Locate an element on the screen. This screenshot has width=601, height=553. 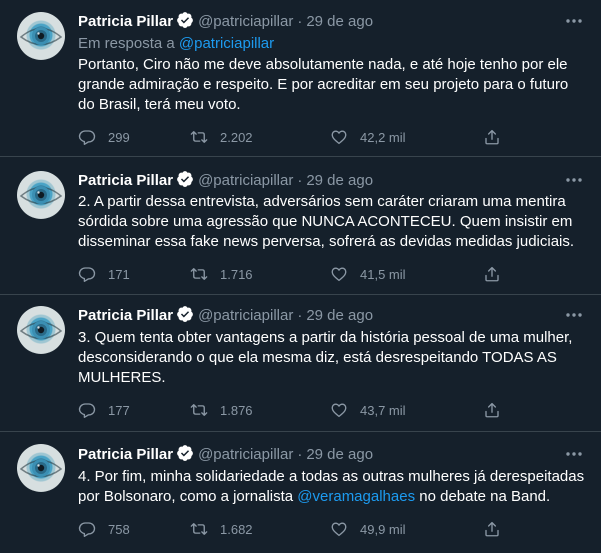
tweet-actions: 758 1.682 49,9 mil is located at coordinates (298, 529).